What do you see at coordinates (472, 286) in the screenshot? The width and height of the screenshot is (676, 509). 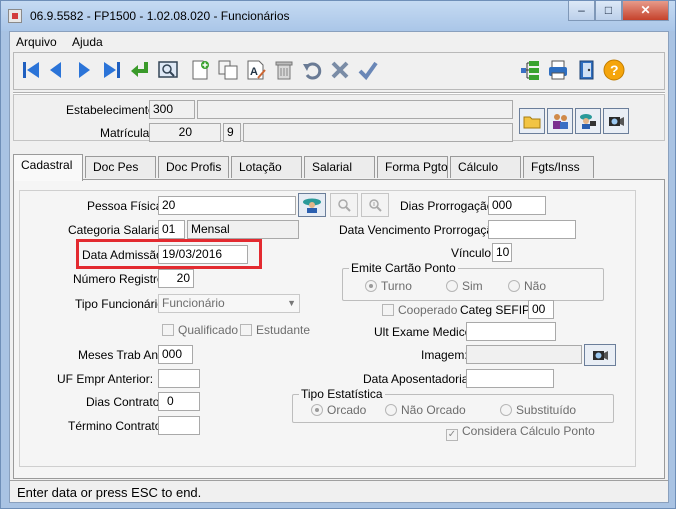 I see `radio-sim-label: Sim` at bounding box center [472, 286].